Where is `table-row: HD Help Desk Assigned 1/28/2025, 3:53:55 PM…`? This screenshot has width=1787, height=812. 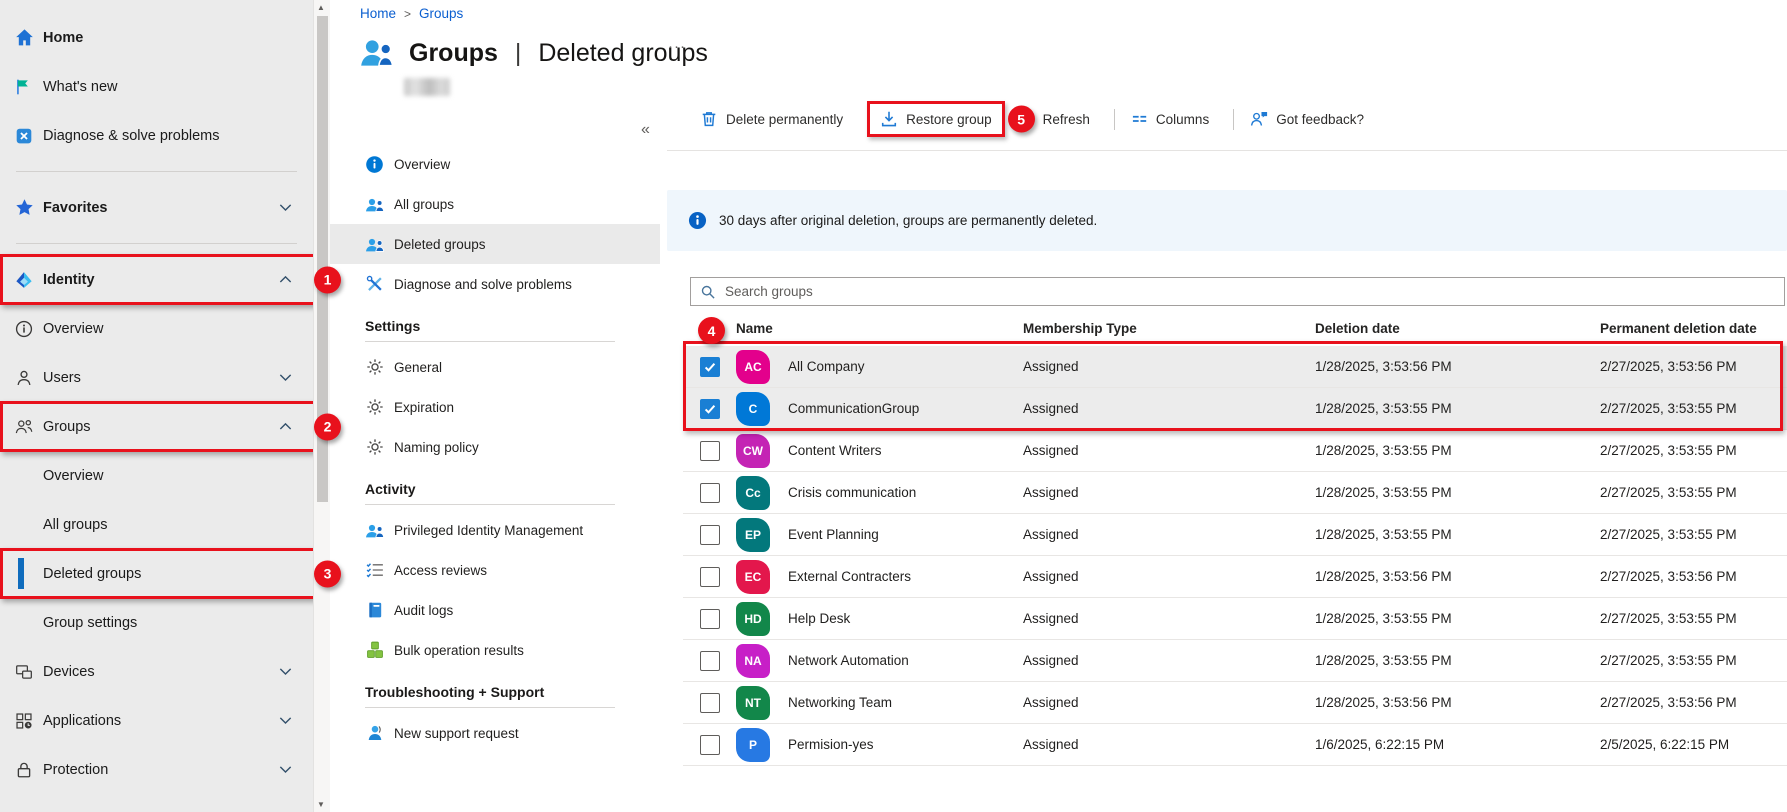 table-row: HD Help Desk Assigned 1/28/2025, 3:53:55 PM… is located at coordinates (1235, 619).